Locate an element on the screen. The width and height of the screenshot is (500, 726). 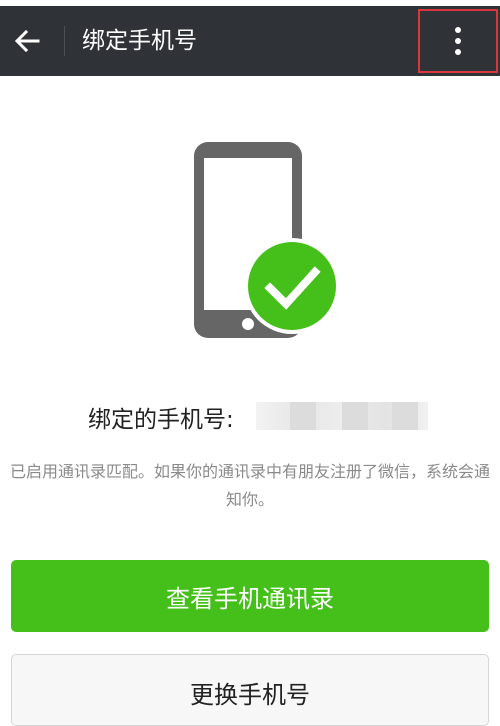
action-bar-divider is located at coordinates (64, 41).